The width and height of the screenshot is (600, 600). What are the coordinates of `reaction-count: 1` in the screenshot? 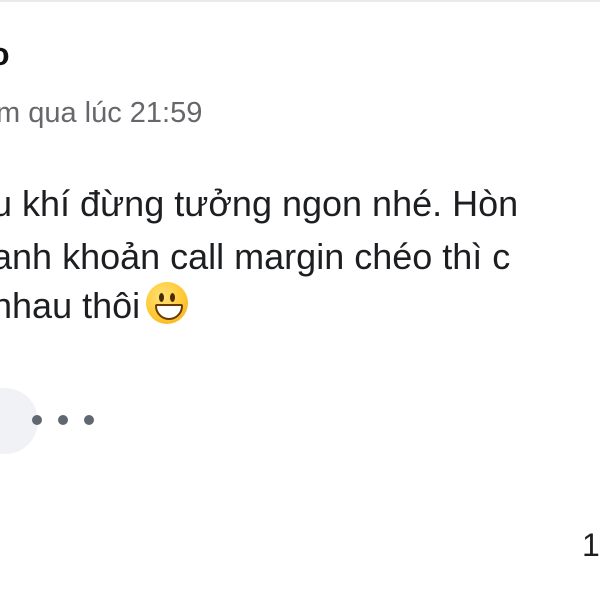 It's located at (591, 545).